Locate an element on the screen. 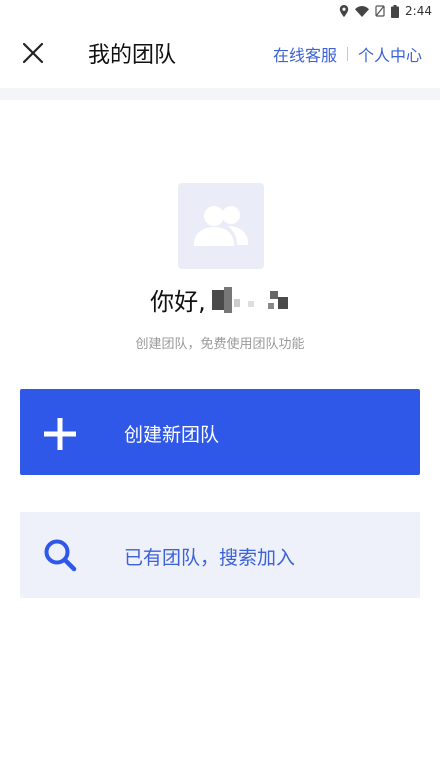 The width and height of the screenshot is (440, 770). greeting-text: 你好, is located at coordinates (178, 302).